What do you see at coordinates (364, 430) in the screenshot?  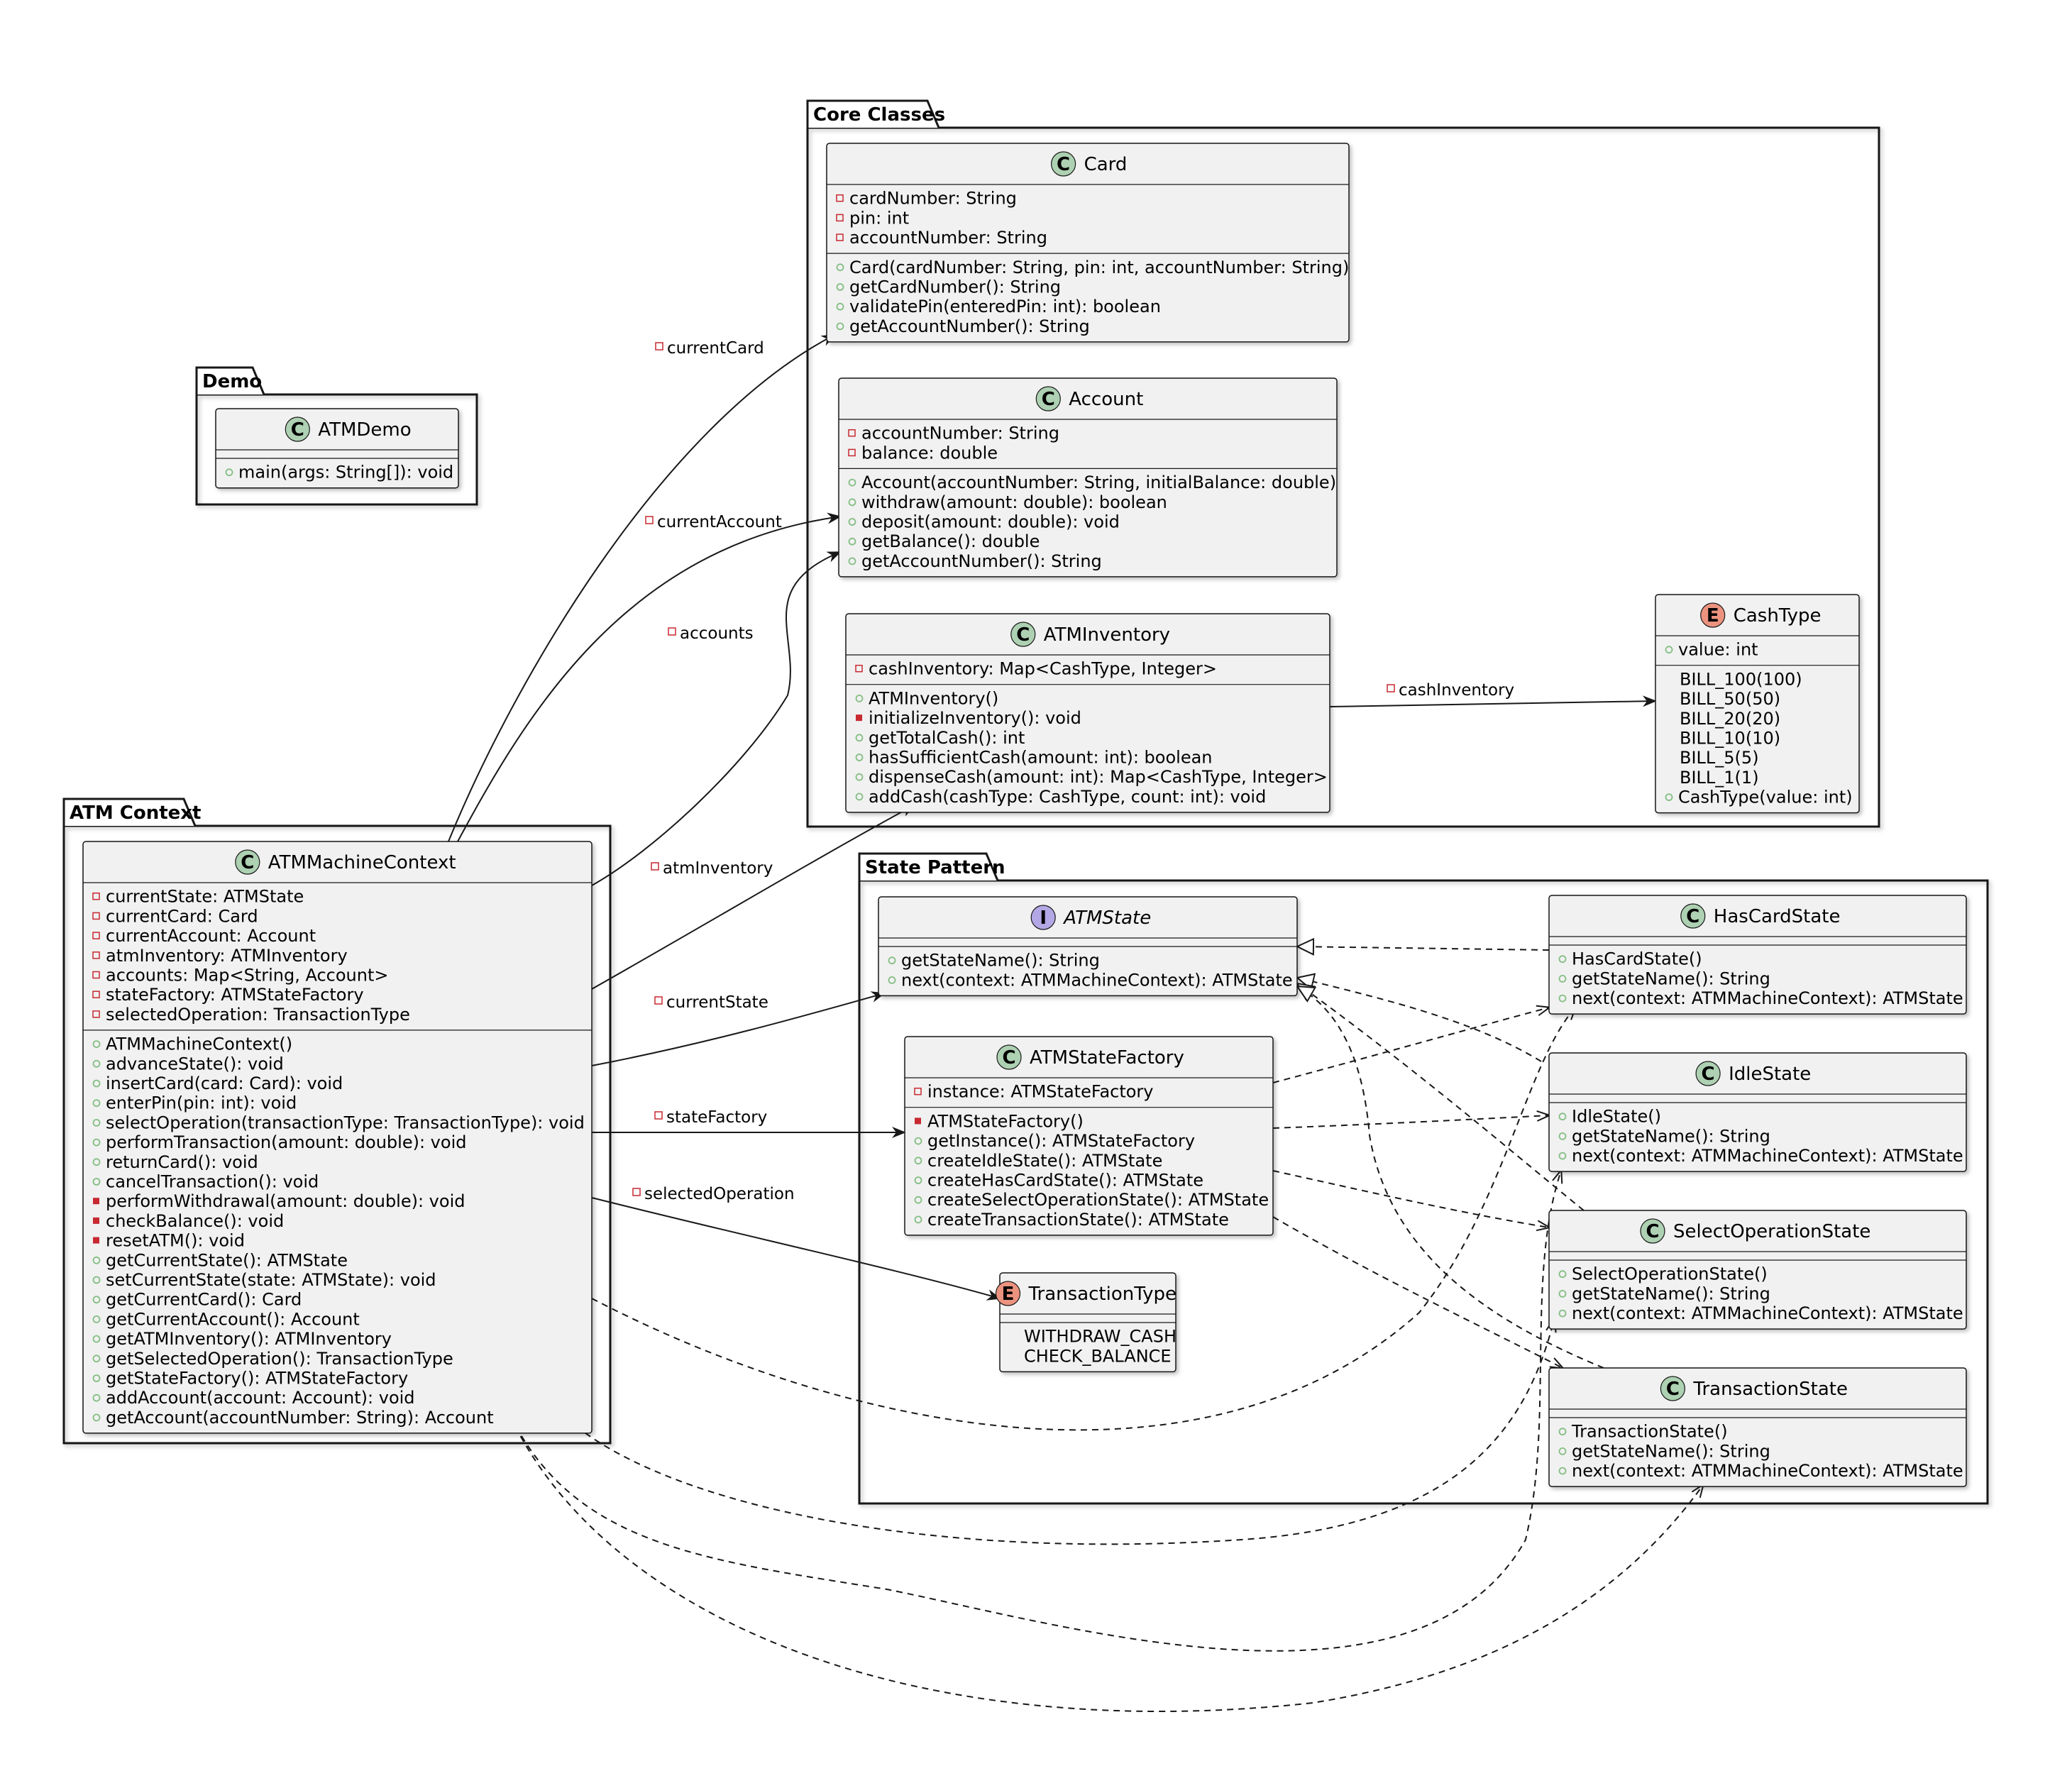 I see `class-name: ATMDemo` at bounding box center [364, 430].